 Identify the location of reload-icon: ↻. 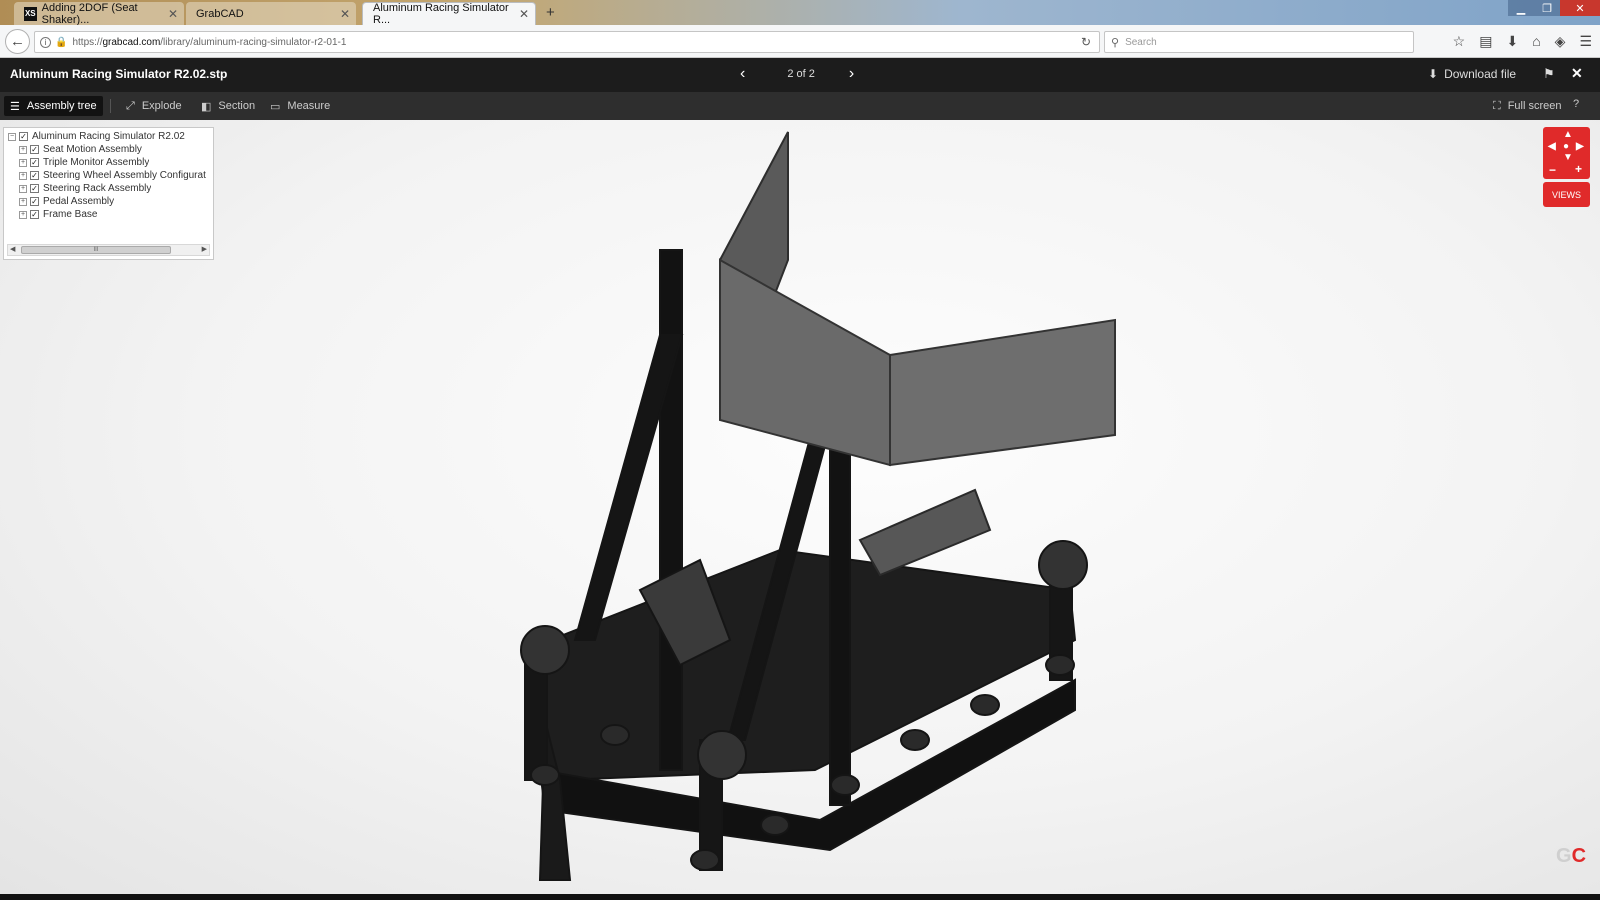
(1086, 42).